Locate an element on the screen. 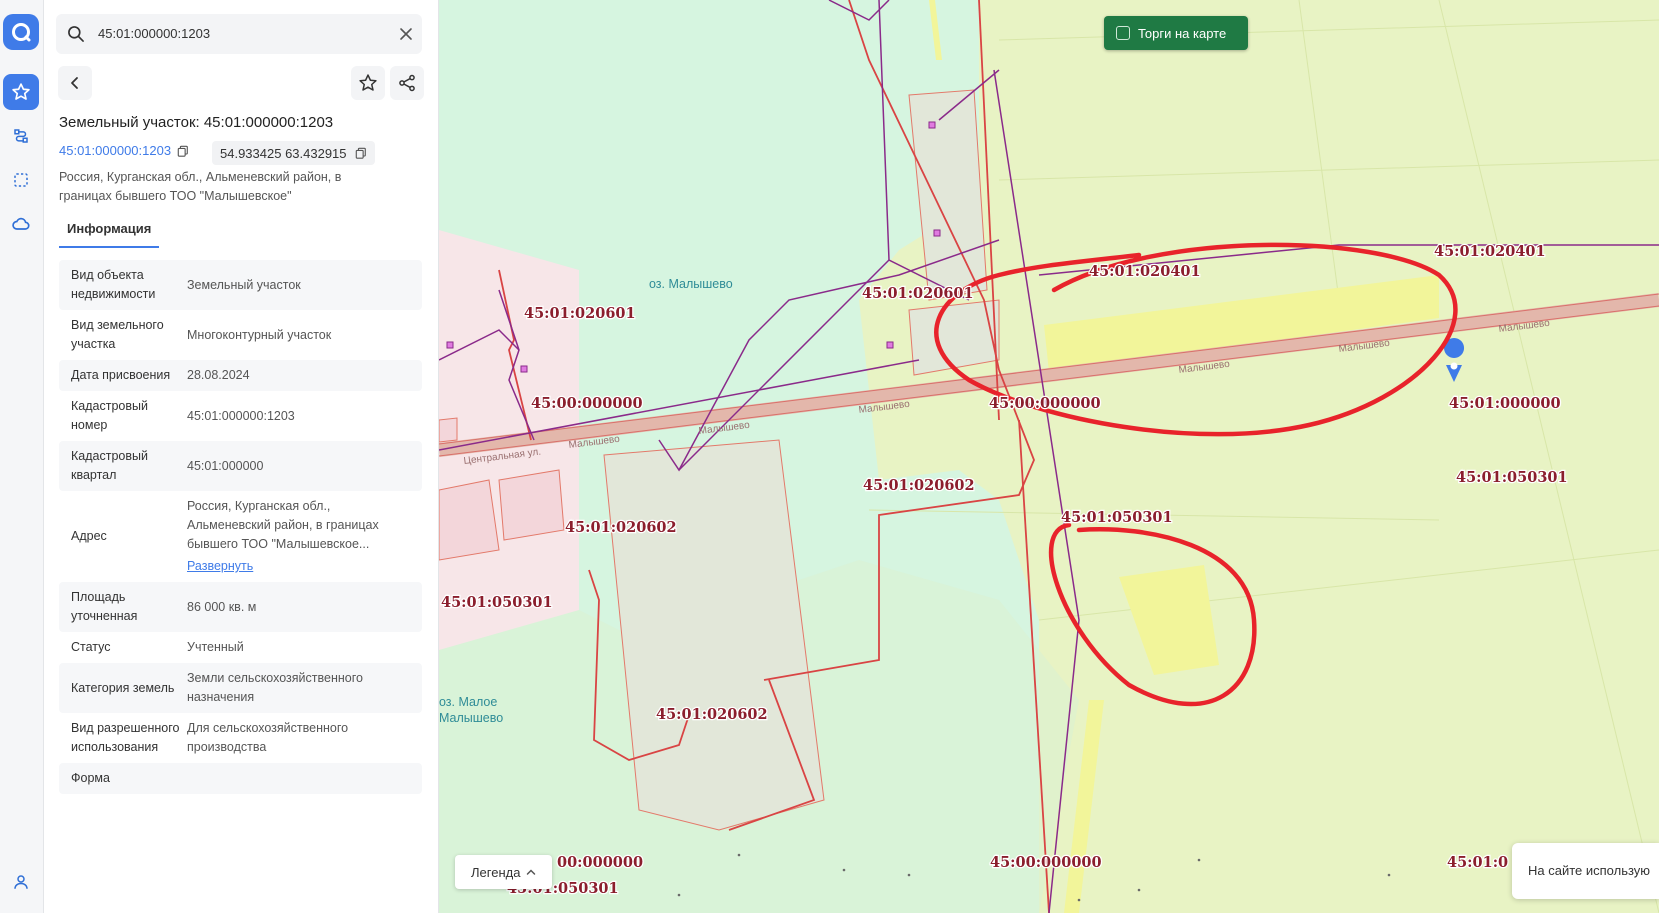  search-bar: 45:01:000000:1203 is located at coordinates (239, 34).